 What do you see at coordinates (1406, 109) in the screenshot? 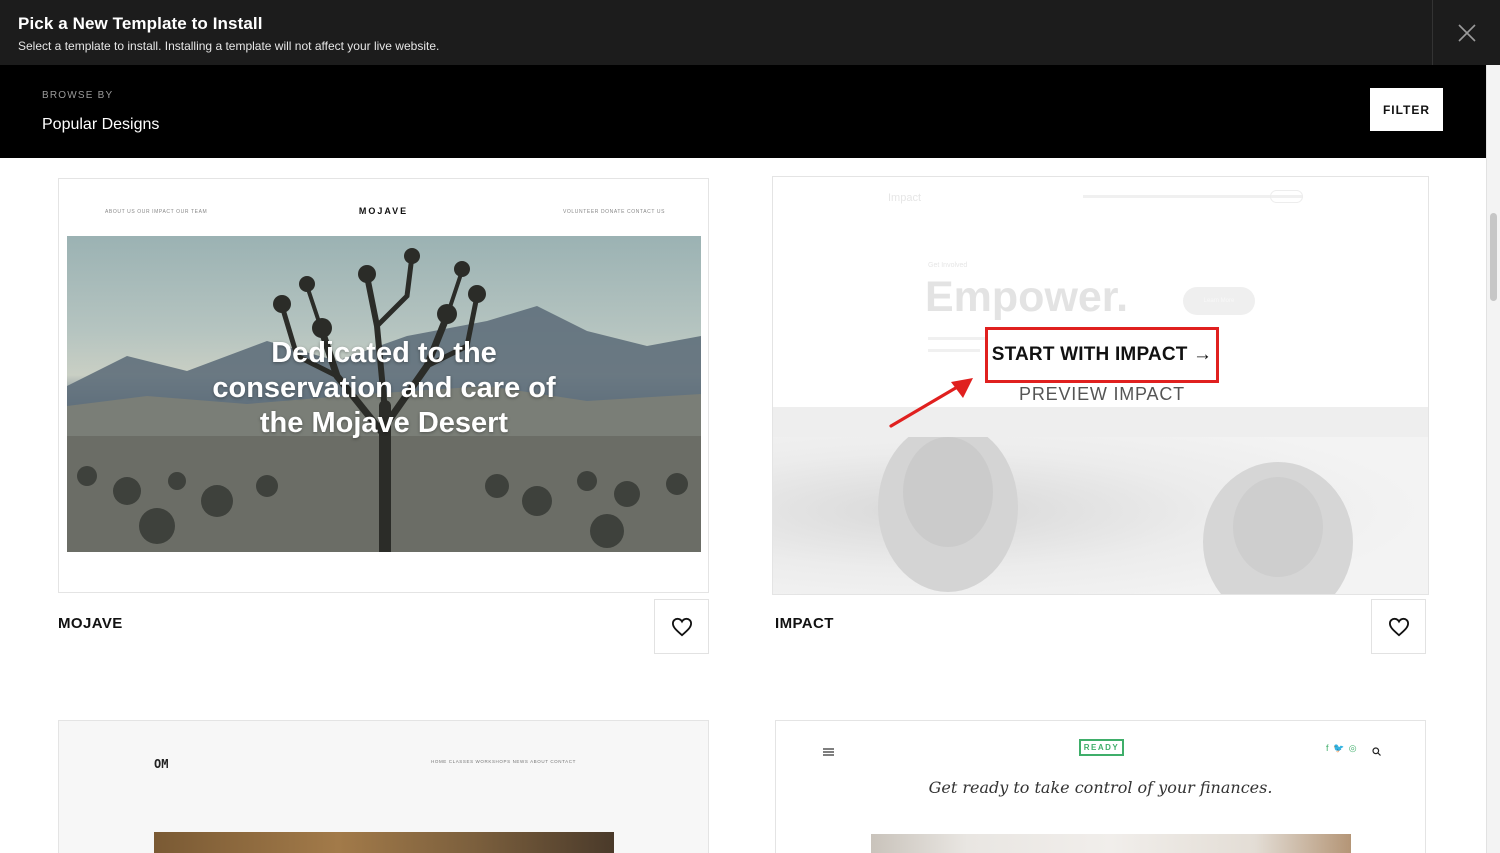
I see `filter-button: FILTER` at bounding box center [1406, 109].